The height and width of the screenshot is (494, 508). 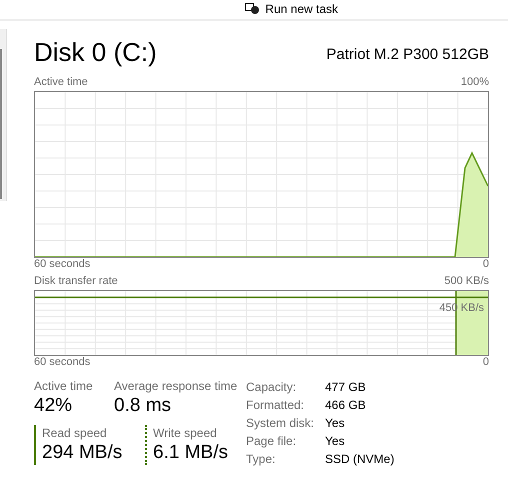 What do you see at coordinates (190, 453) in the screenshot?
I see `speed-value: 6.1 MB/s` at bounding box center [190, 453].